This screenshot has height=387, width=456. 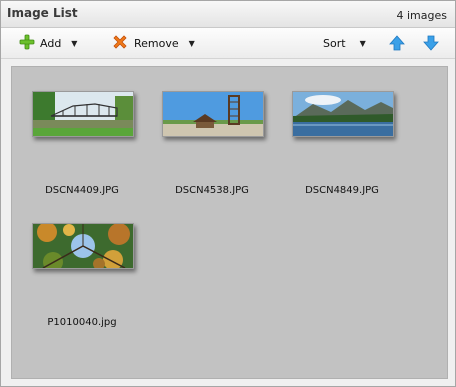 What do you see at coordinates (397, 43) in the screenshot?
I see `move-up-button` at bounding box center [397, 43].